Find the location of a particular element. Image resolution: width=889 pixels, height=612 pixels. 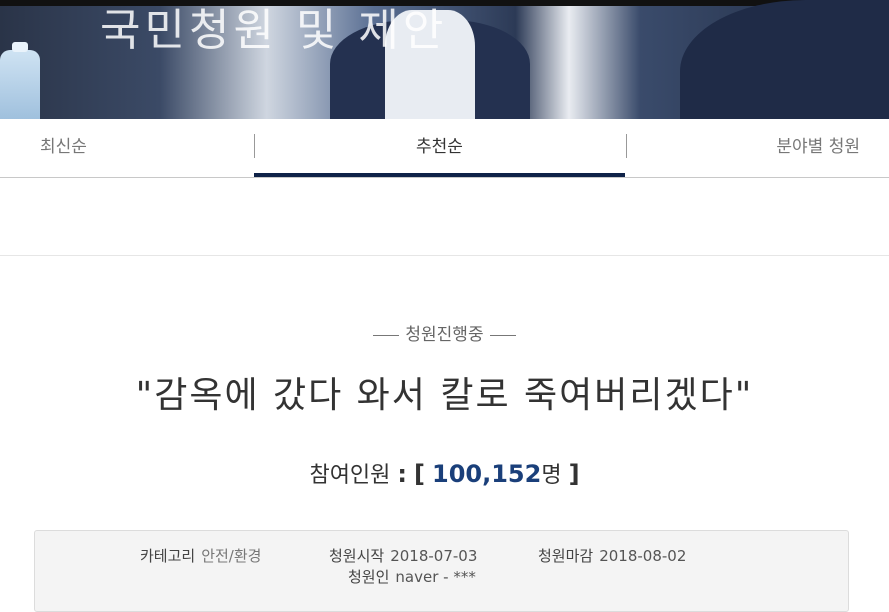

category-label: 카테고리 is located at coordinates (168, 556).